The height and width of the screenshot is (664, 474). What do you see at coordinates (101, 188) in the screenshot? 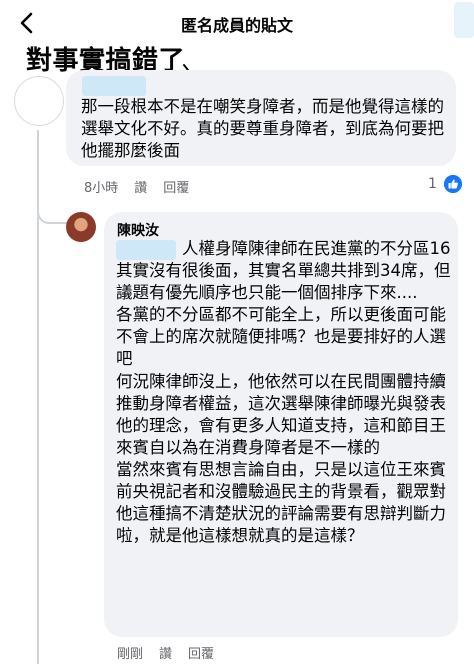
I see `comment-time: 8小時` at bounding box center [101, 188].